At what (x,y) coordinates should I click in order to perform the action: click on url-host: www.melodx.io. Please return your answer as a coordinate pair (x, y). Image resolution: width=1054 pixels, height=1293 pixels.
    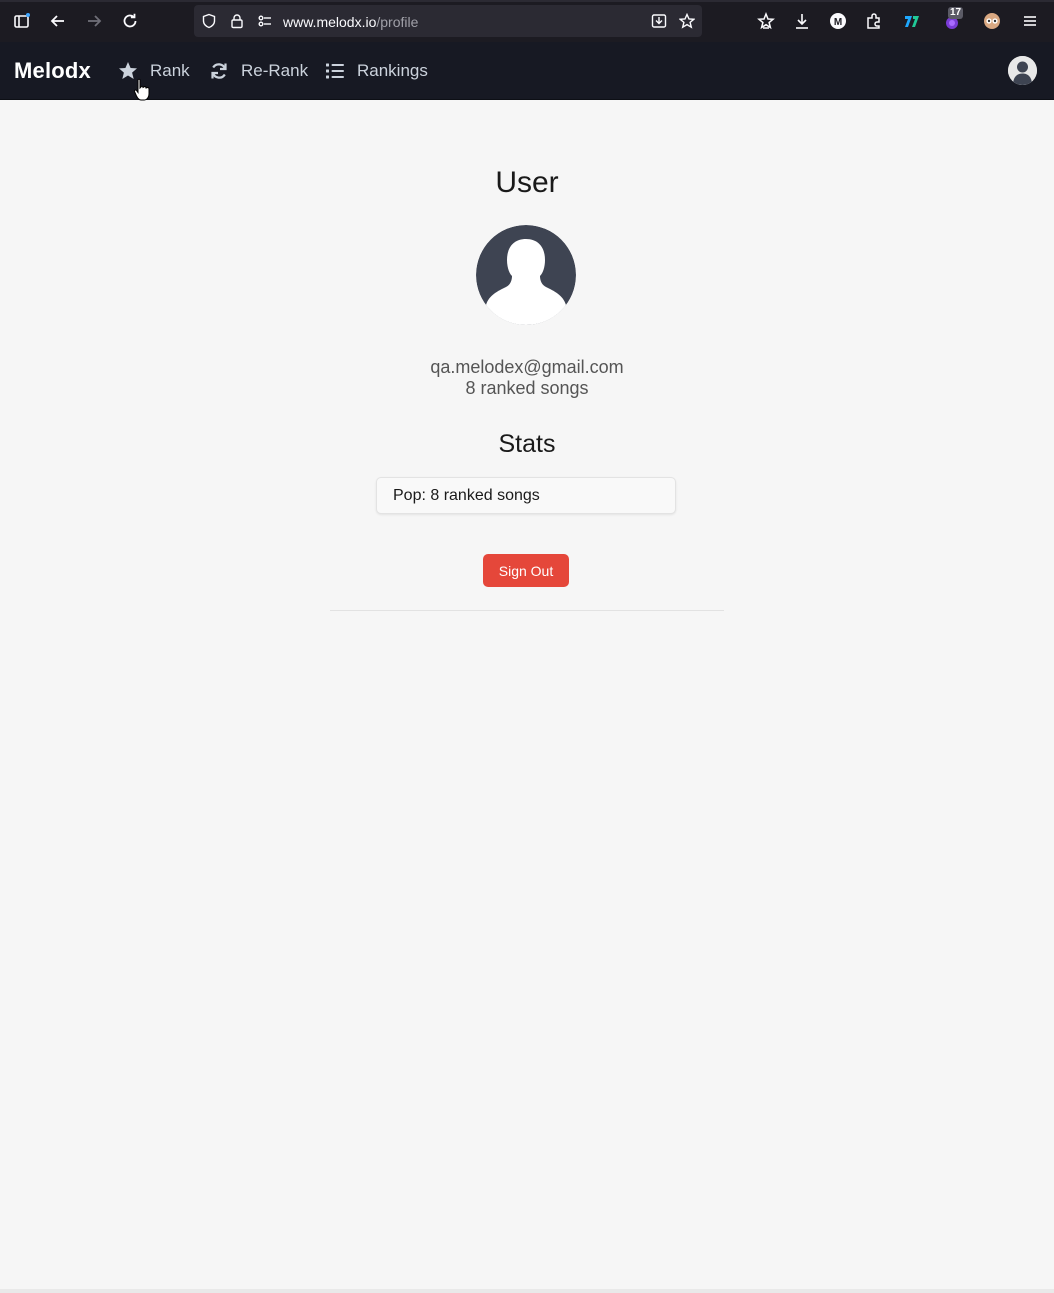
    Looking at the image, I should click on (330, 22).